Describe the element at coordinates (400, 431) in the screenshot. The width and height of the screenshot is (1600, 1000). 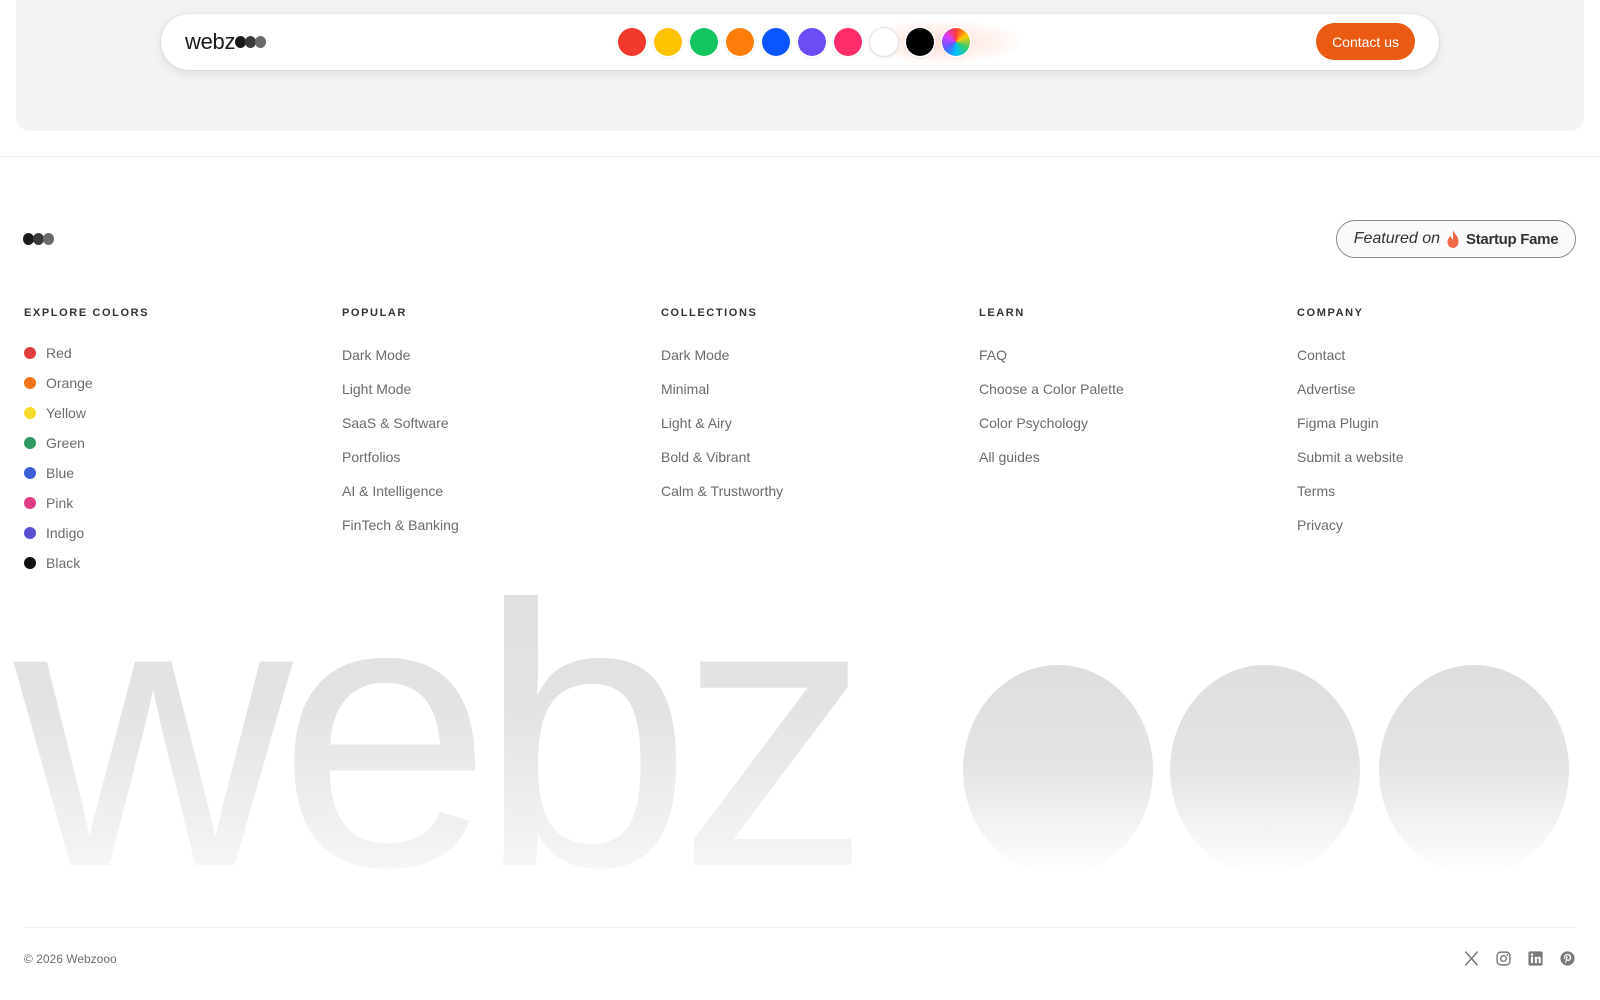
I see `footer-link: SaaS & Software` at that location.